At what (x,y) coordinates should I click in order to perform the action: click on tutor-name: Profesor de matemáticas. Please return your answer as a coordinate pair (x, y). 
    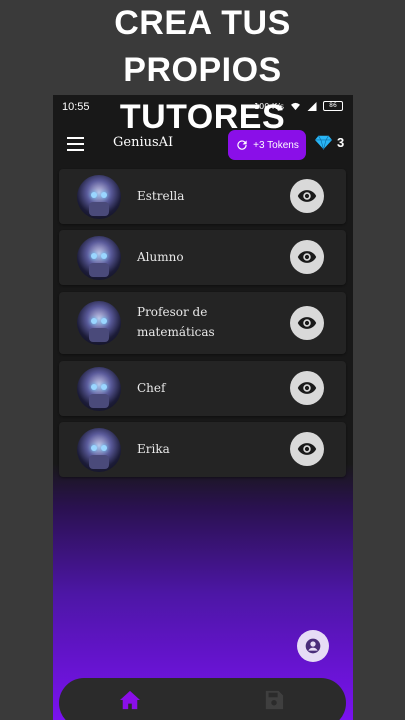
    Looking at the image, I should click on (176, 322).